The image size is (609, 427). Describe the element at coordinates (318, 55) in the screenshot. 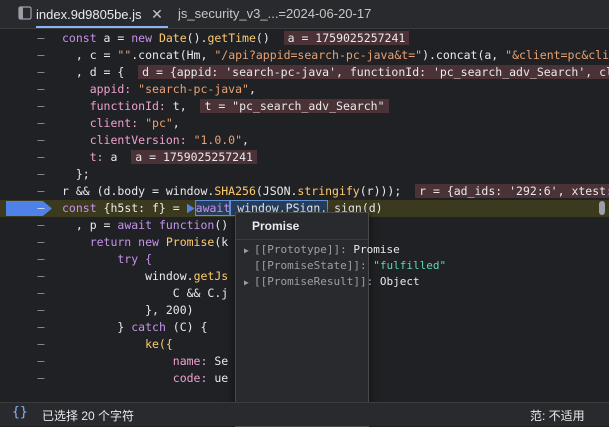

I see `code-token: "/api?appid=search-pc-java&t="` at that location.